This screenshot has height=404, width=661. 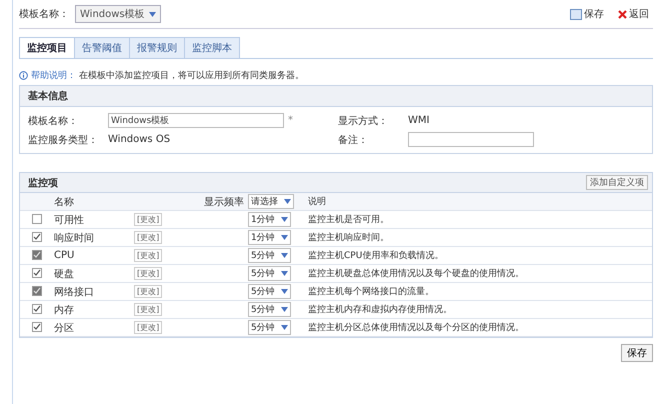 I want to click on tab: 告警阈值, so click(x=102, y=47).